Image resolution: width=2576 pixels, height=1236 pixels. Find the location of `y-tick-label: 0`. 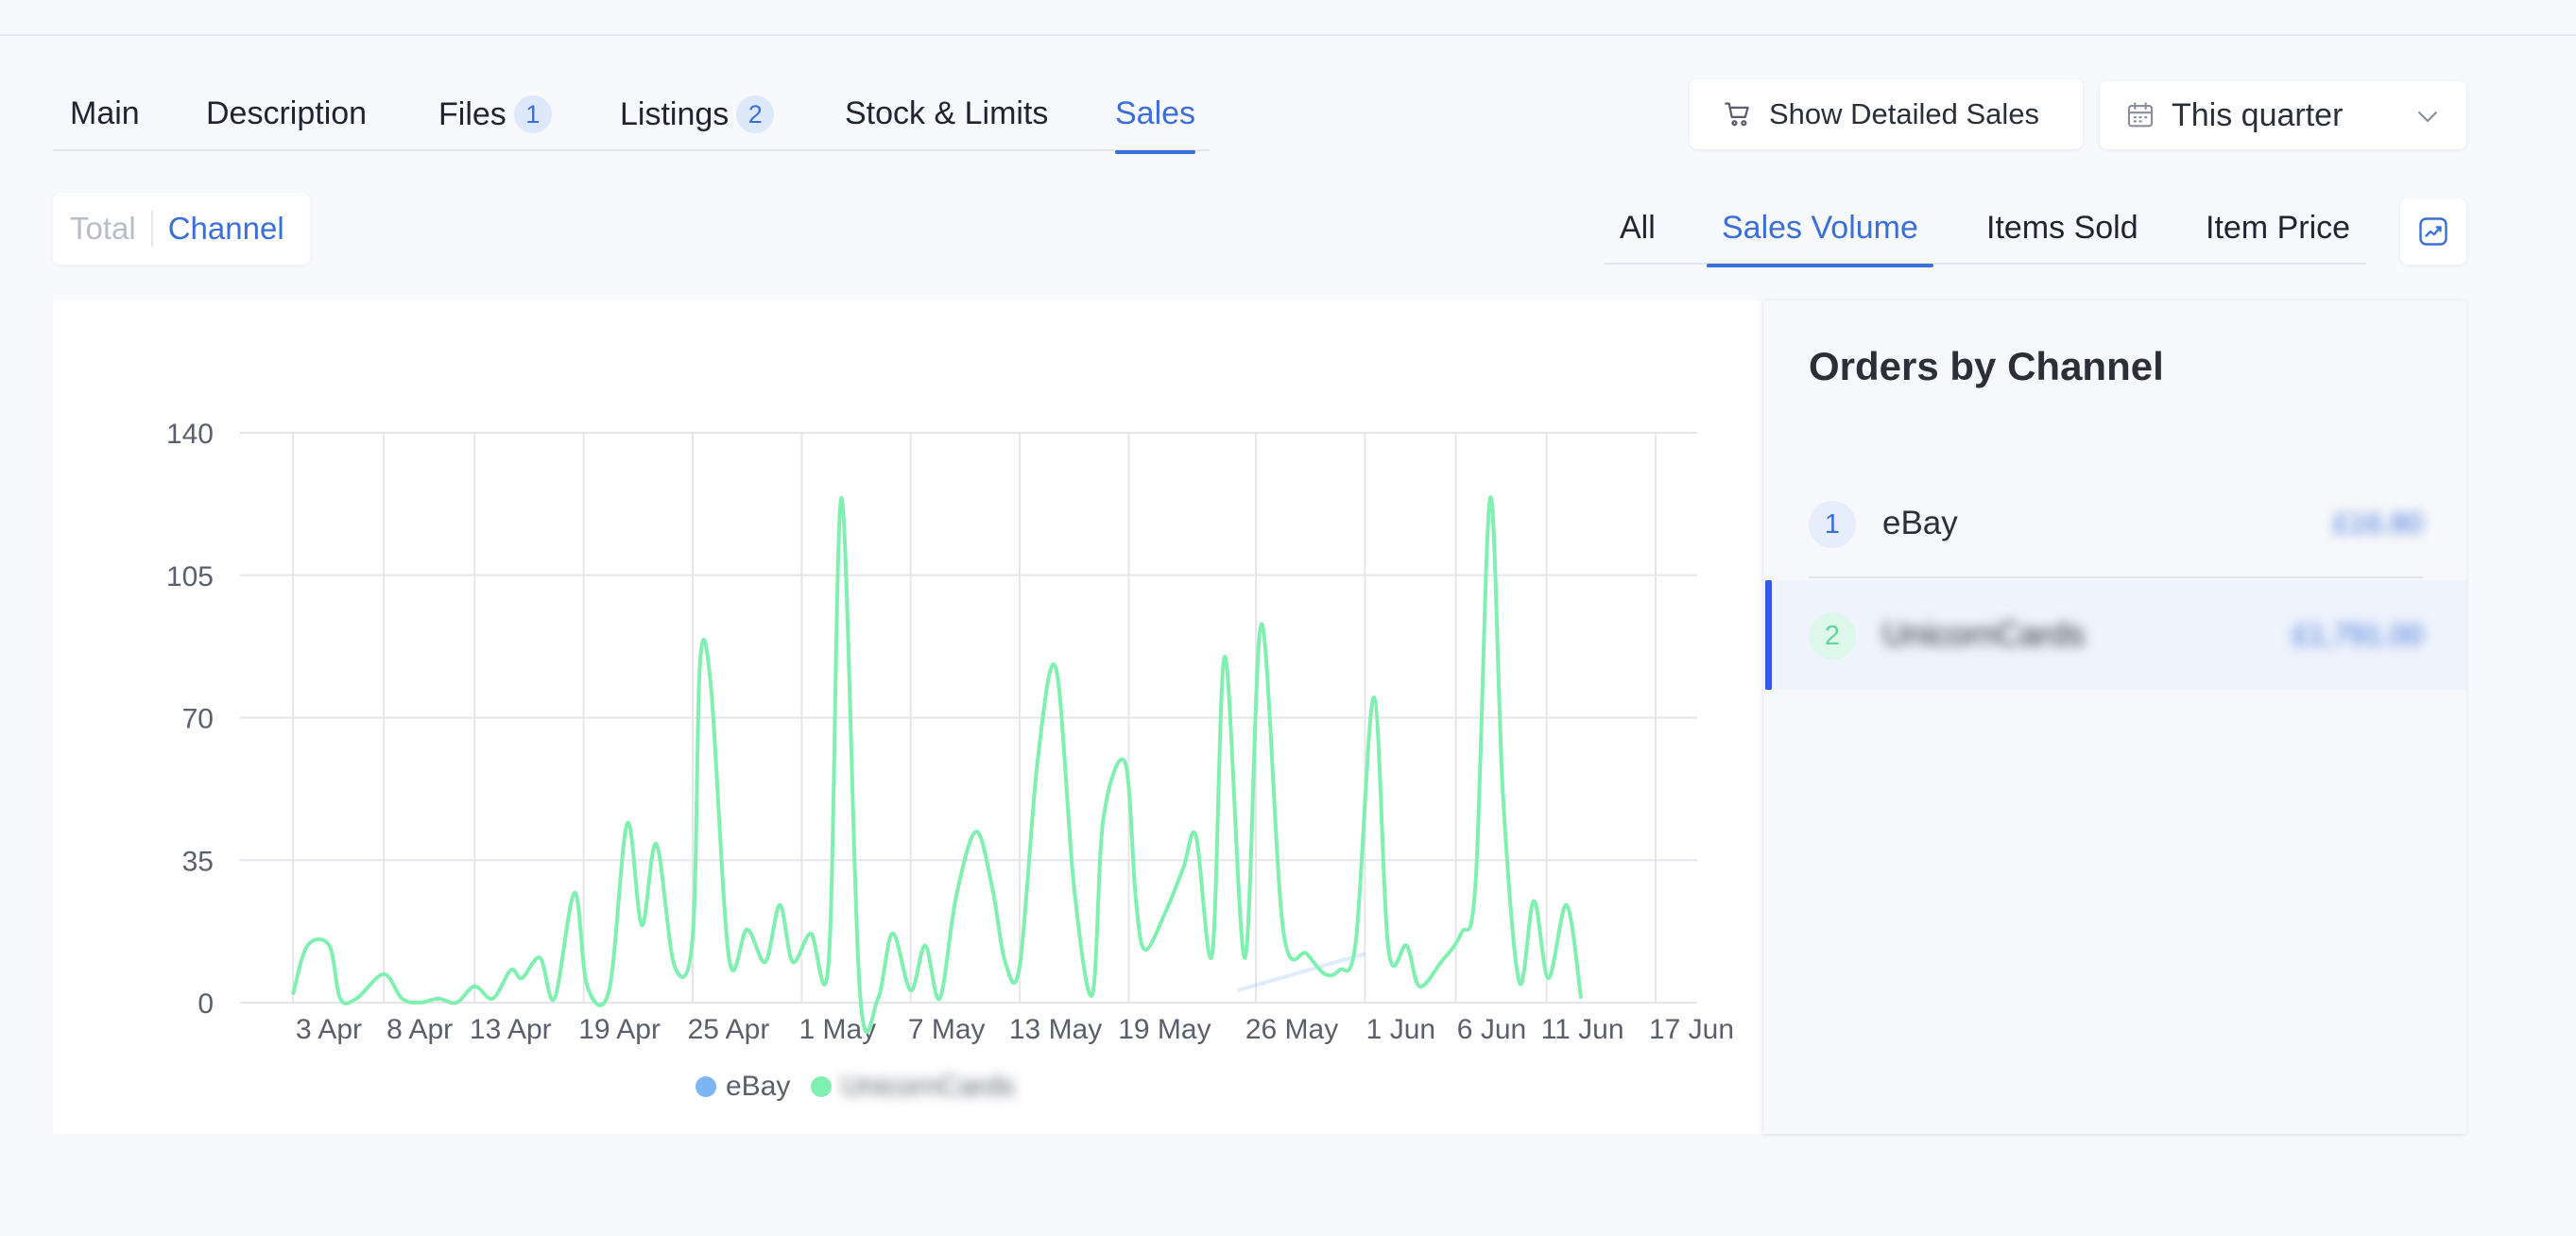

y-tick-label: 0 is located at coordinates (205, 1004).